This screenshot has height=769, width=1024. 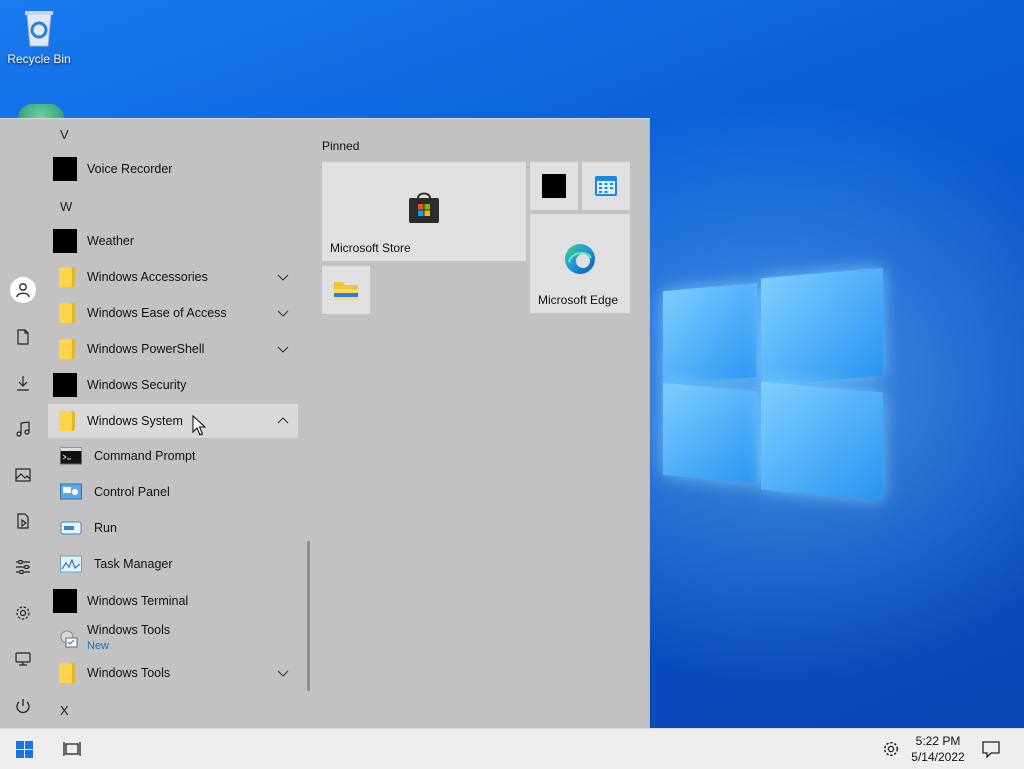 I want to click on weather-icon, so click(x=65, y=241).